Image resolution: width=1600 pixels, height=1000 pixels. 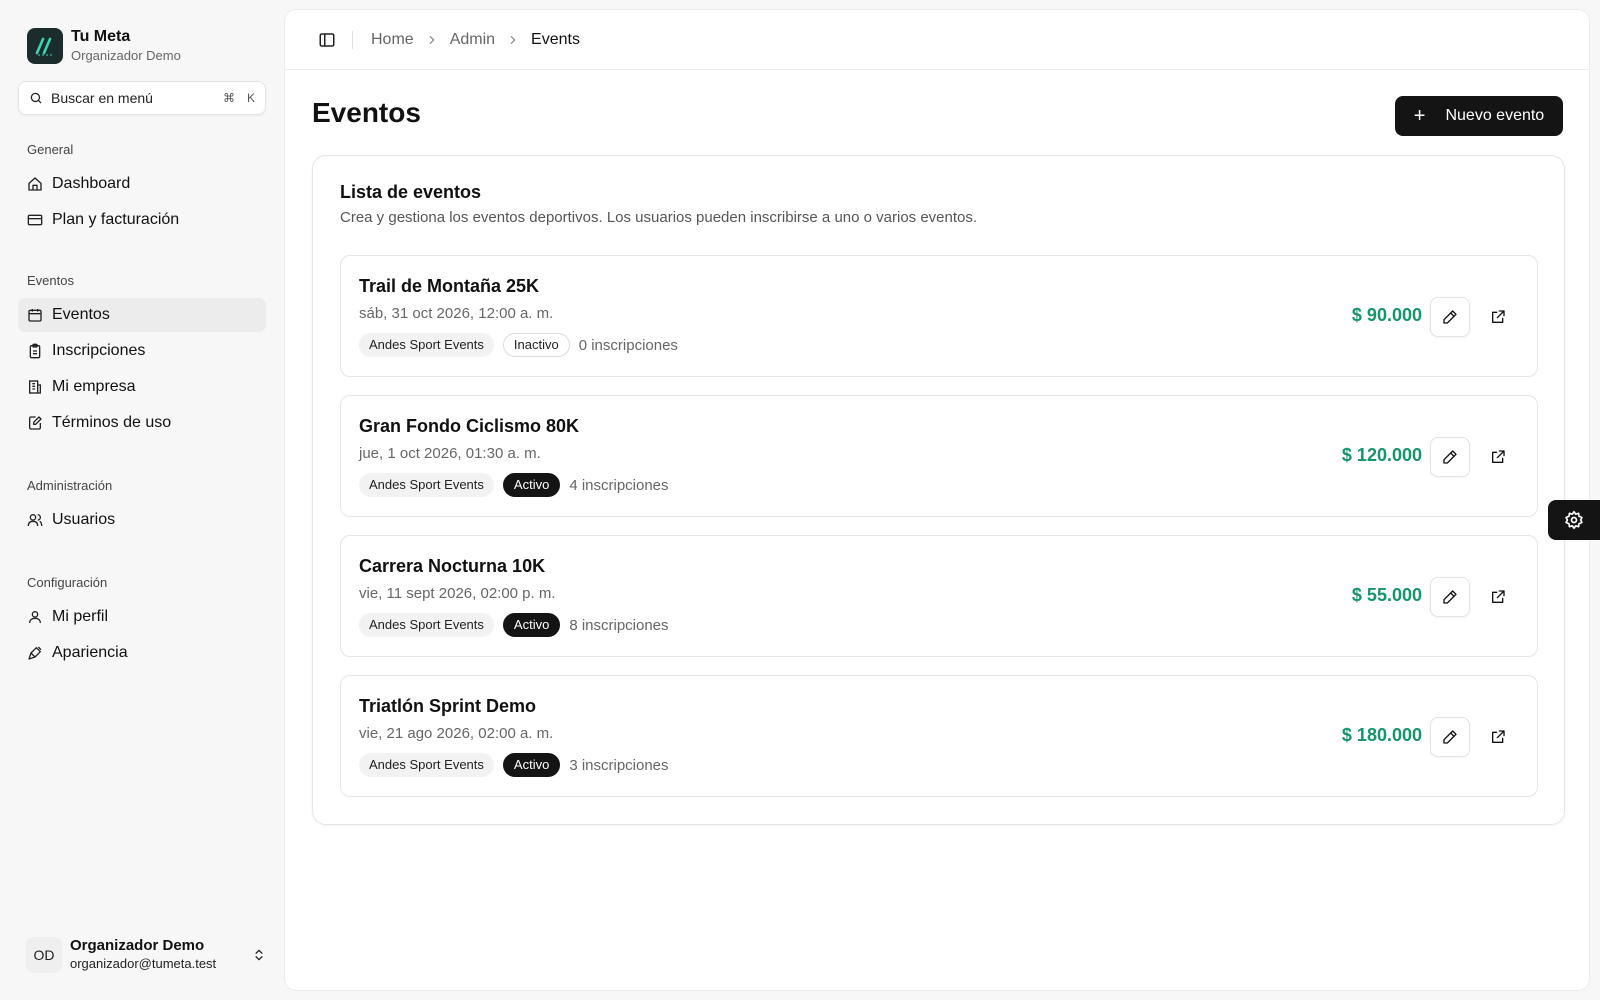 What do you see at coordinates (67, 582) in the screenshot?
I see `nav-group-label: Configuración` at bounding box center [67, 582].